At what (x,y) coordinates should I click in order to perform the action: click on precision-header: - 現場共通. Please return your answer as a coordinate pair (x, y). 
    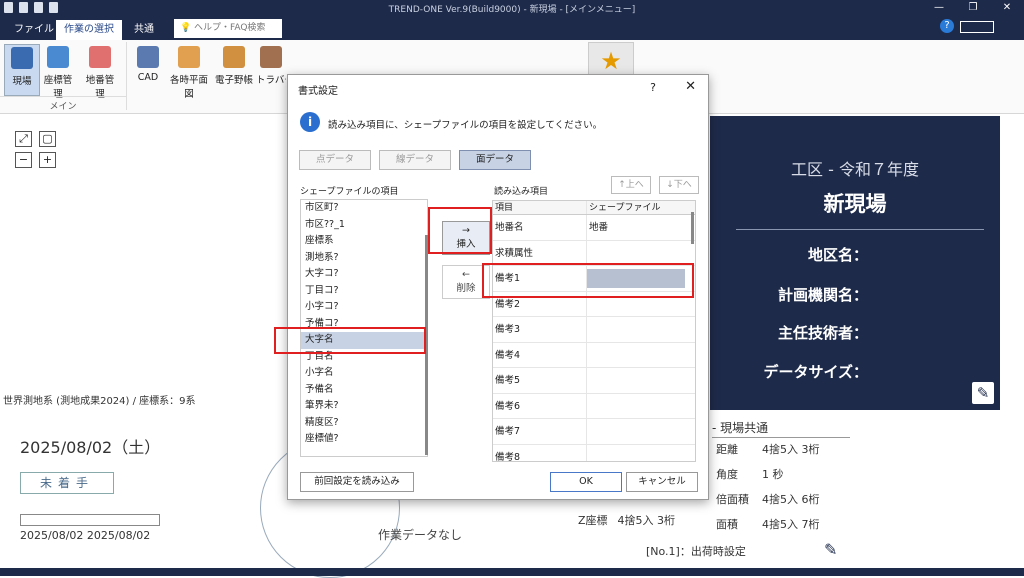
    Looking at the image, I should click on (740, 428).